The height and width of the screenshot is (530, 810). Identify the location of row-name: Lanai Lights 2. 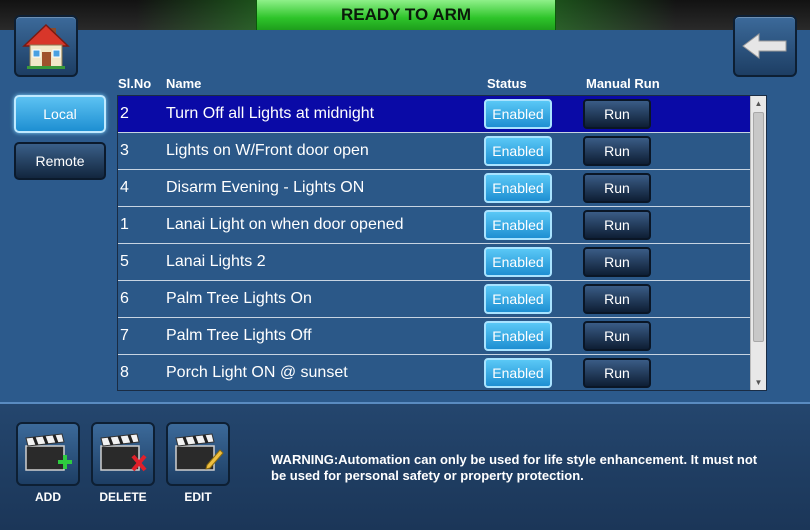
(216, 261).